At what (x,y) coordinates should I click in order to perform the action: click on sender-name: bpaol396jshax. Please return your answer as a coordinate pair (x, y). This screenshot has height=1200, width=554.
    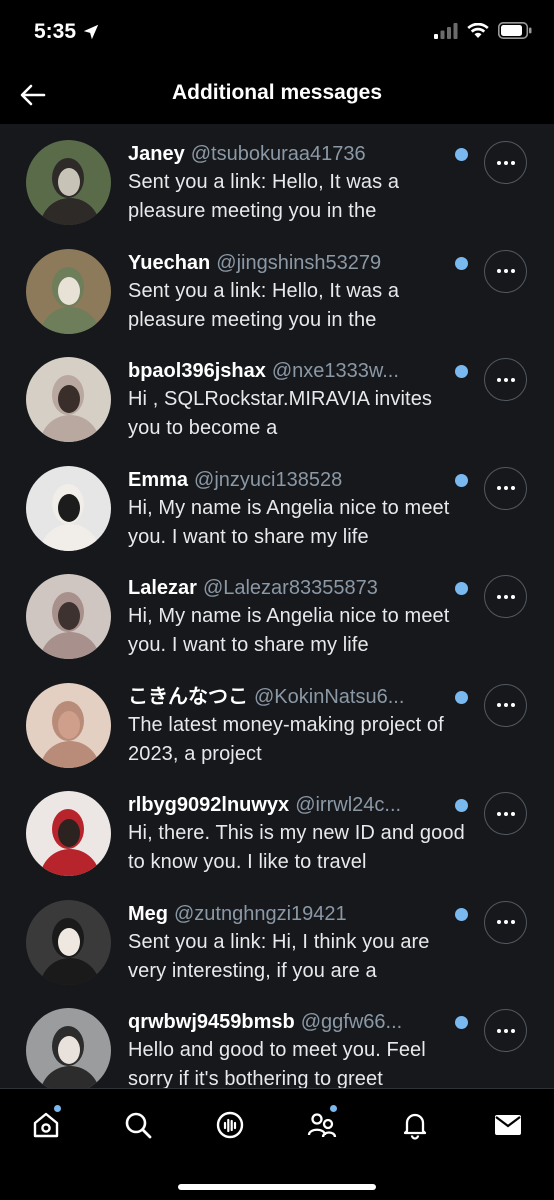
    Looking at the image, I should click on (197, 371).